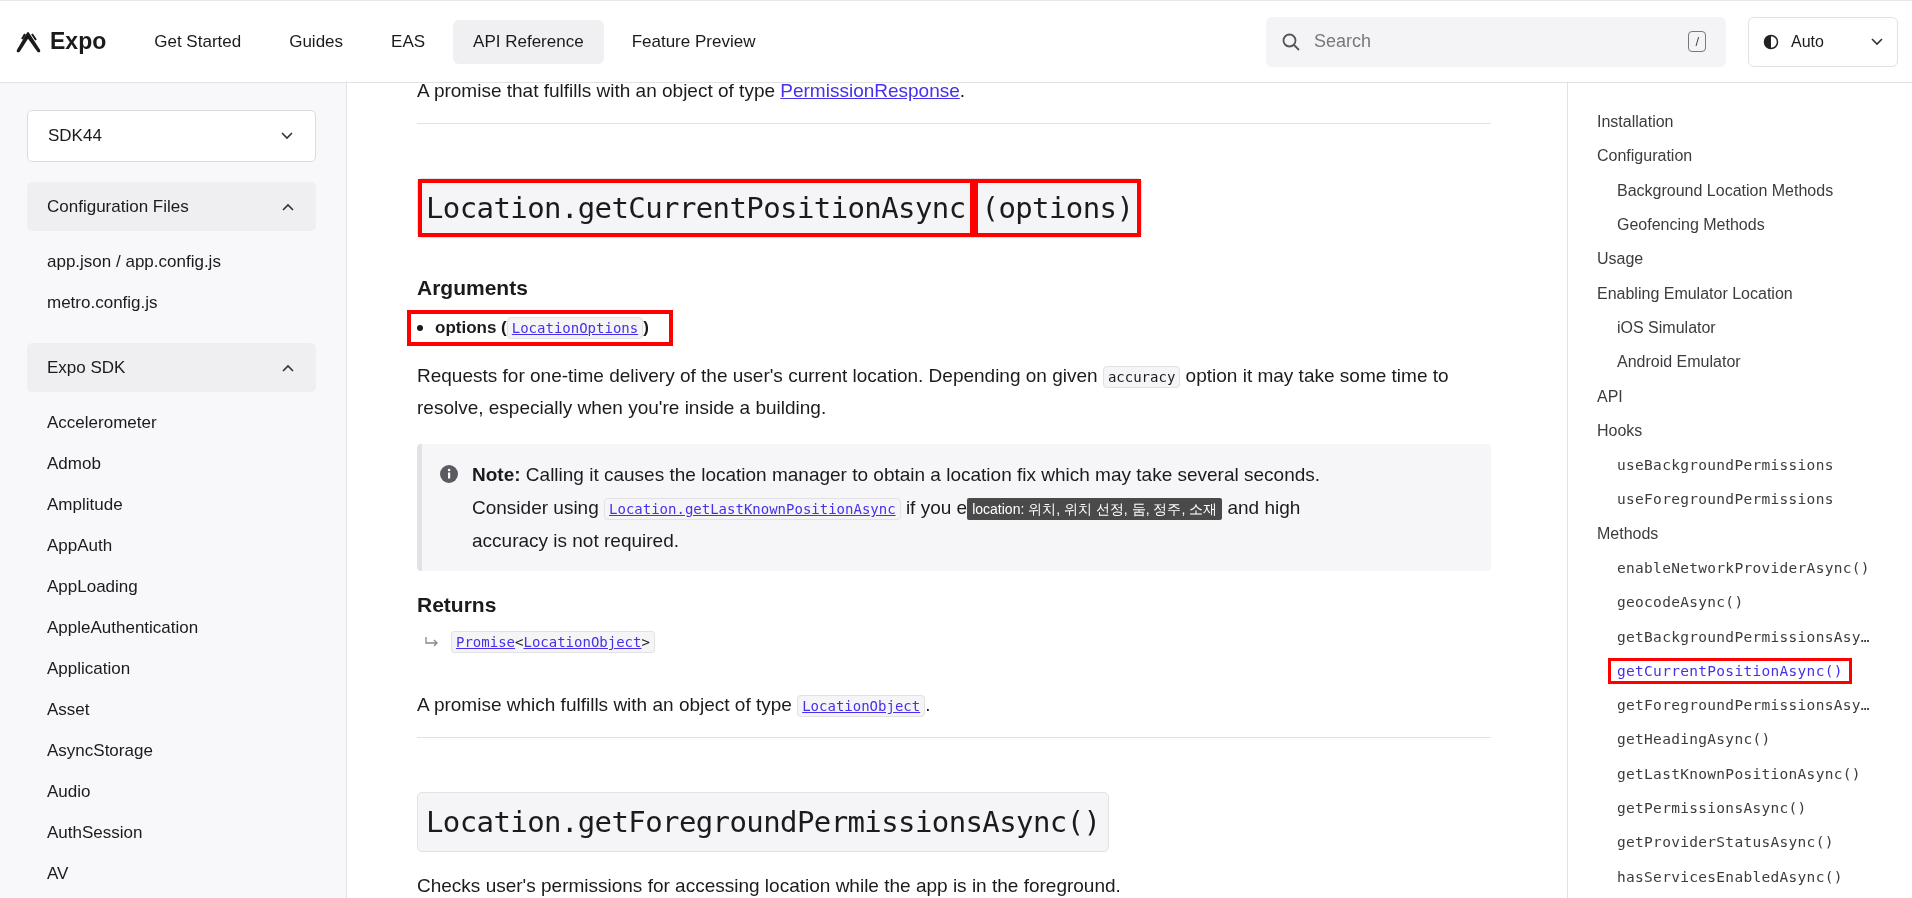 Image resolution: width=1912 pixels, height=898 pixels. What do you see at coordinates (171, 136) in the screenshot?
I see `version-select: SDK44` at bounding box center [171, 136].